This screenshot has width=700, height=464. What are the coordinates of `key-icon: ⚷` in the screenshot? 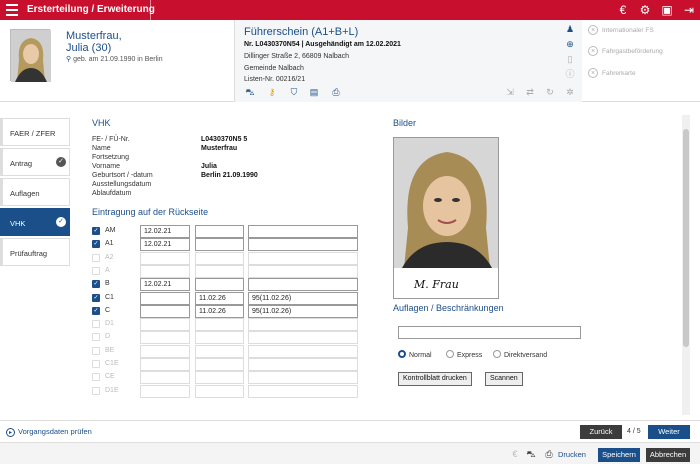 It's located at (272, 92).